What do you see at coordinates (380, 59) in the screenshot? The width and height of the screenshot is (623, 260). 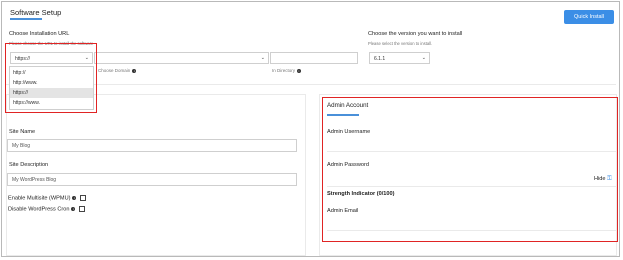 I see `version-selected: 6.1.1` at bounding box center [380, 59].